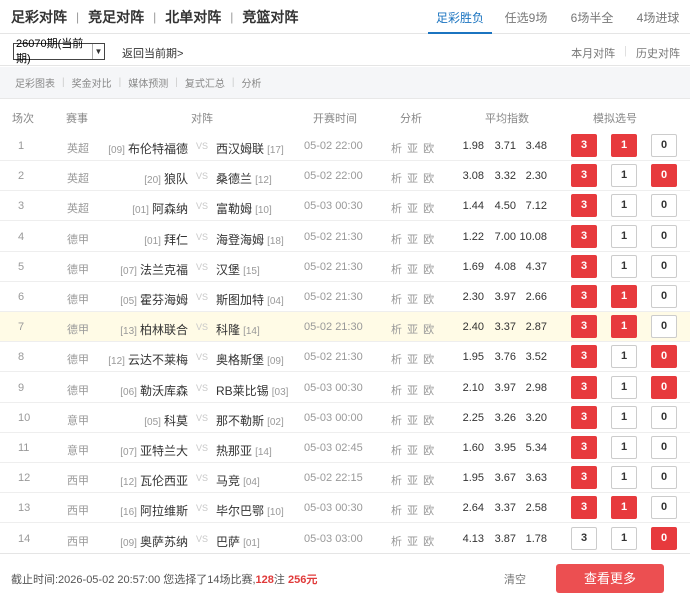 The width and height of the screenshot is (690, 602). I want to click on away-team: 斯图加特 [04], so click(250, 299).